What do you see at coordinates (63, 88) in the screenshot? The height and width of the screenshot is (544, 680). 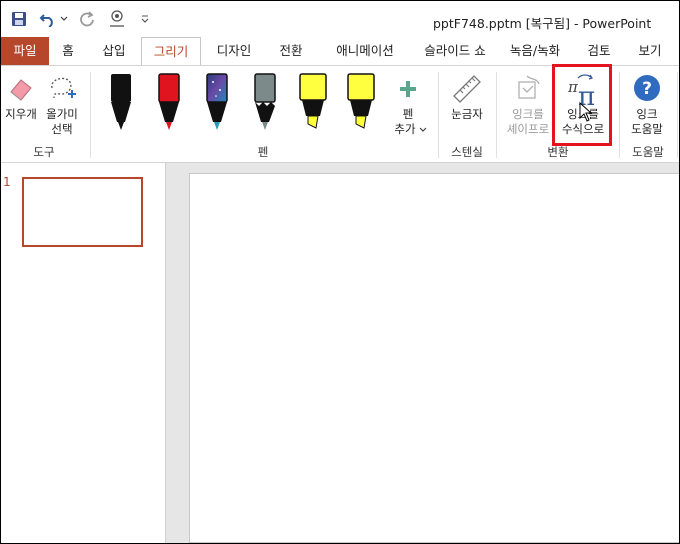 I see `lasso-icon` at bounding box center [63, 88].